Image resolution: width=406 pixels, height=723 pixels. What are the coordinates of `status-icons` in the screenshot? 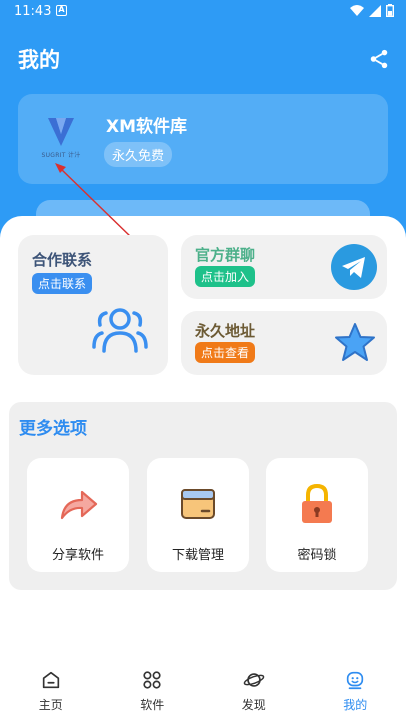 It's located at (372, 10).